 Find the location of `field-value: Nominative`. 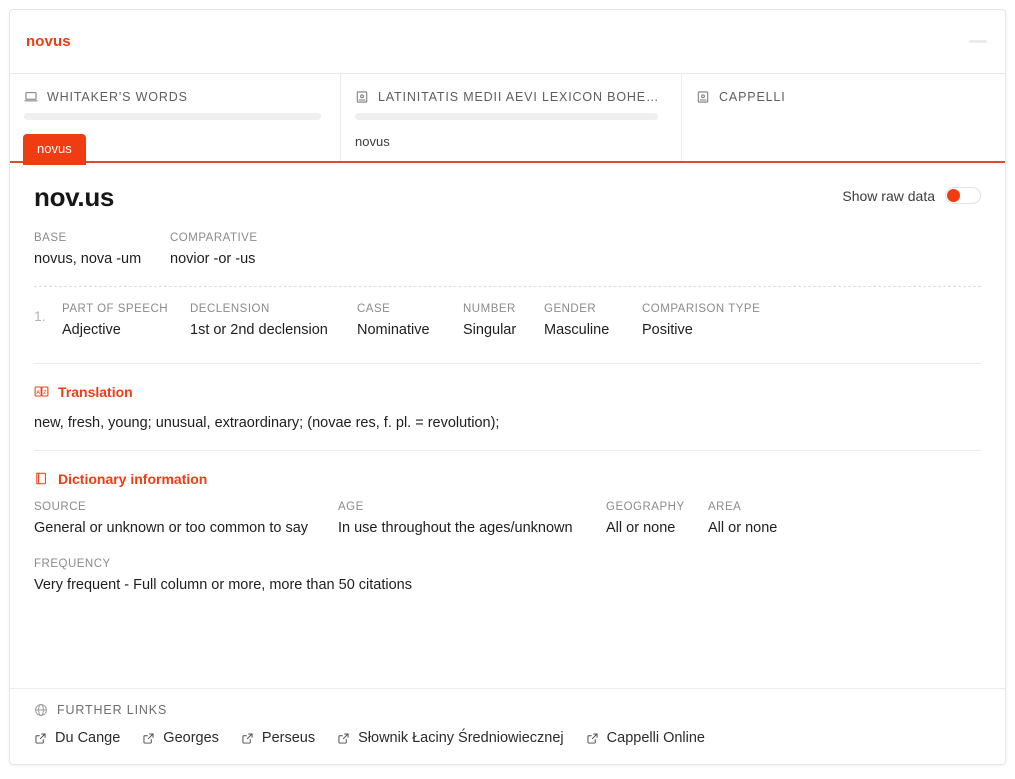

field-value: Nominative is located at coordinates (393, 330).